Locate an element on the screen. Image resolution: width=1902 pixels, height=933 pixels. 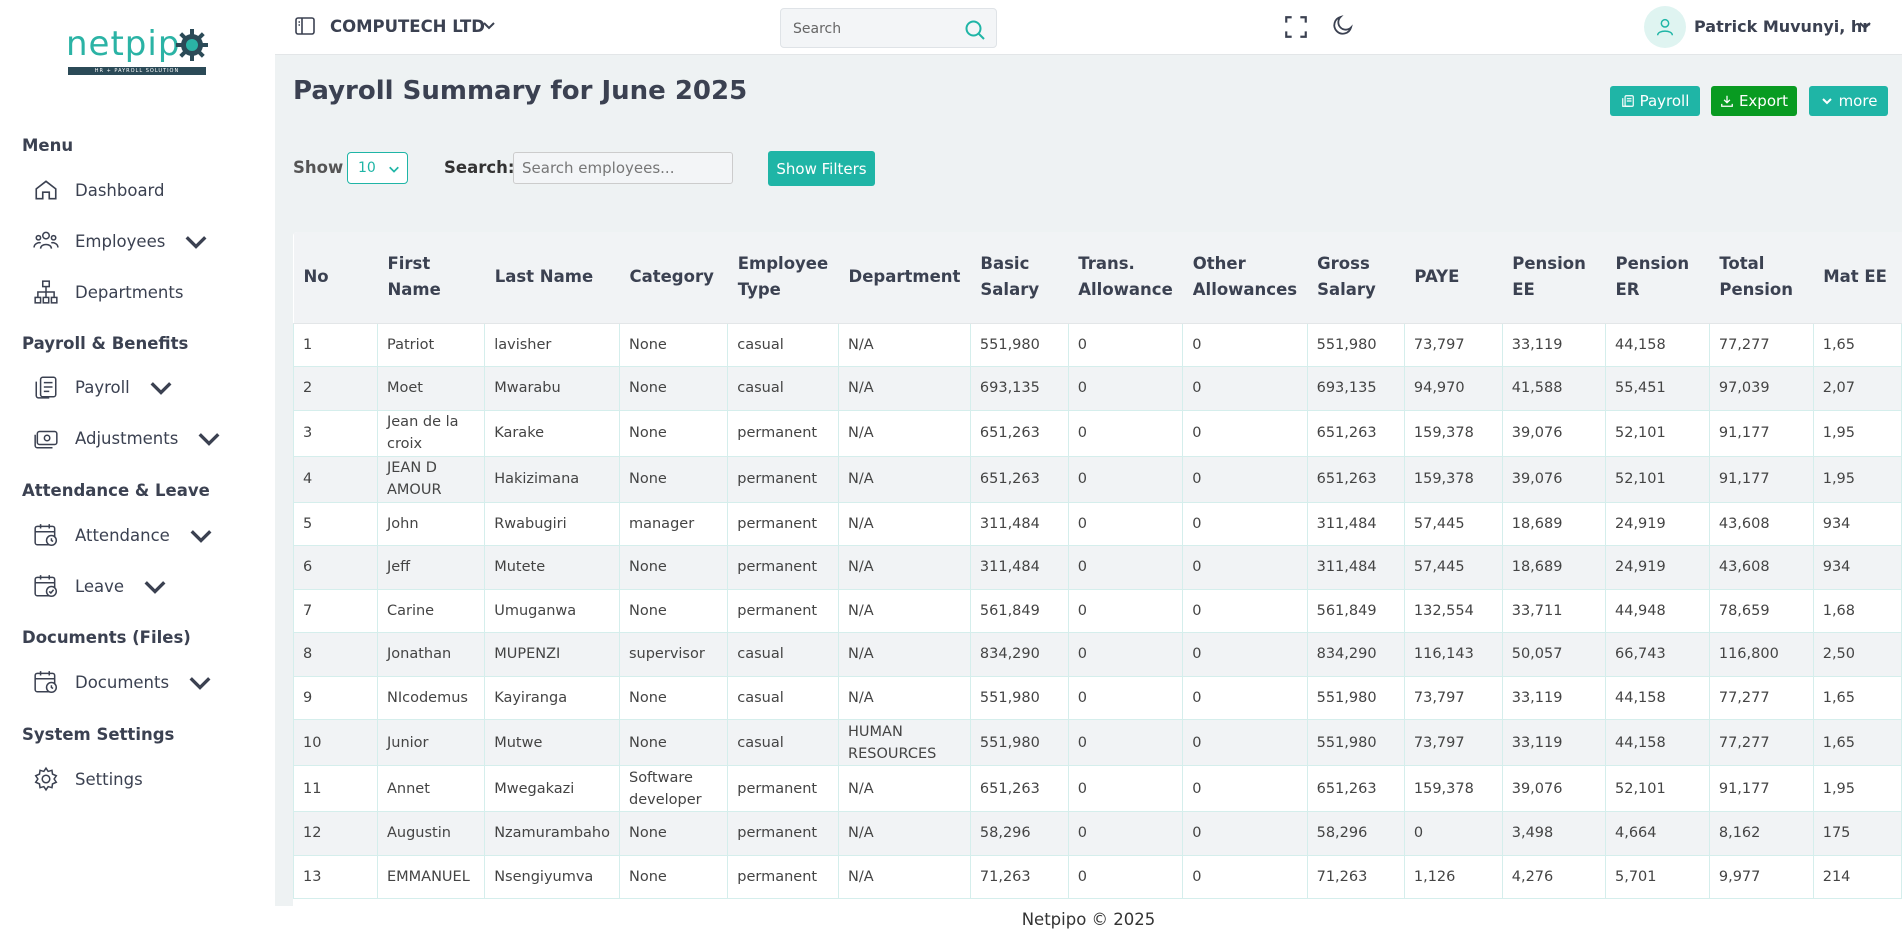
column-header: Other Allowances is located at coordinates (1245, 278).